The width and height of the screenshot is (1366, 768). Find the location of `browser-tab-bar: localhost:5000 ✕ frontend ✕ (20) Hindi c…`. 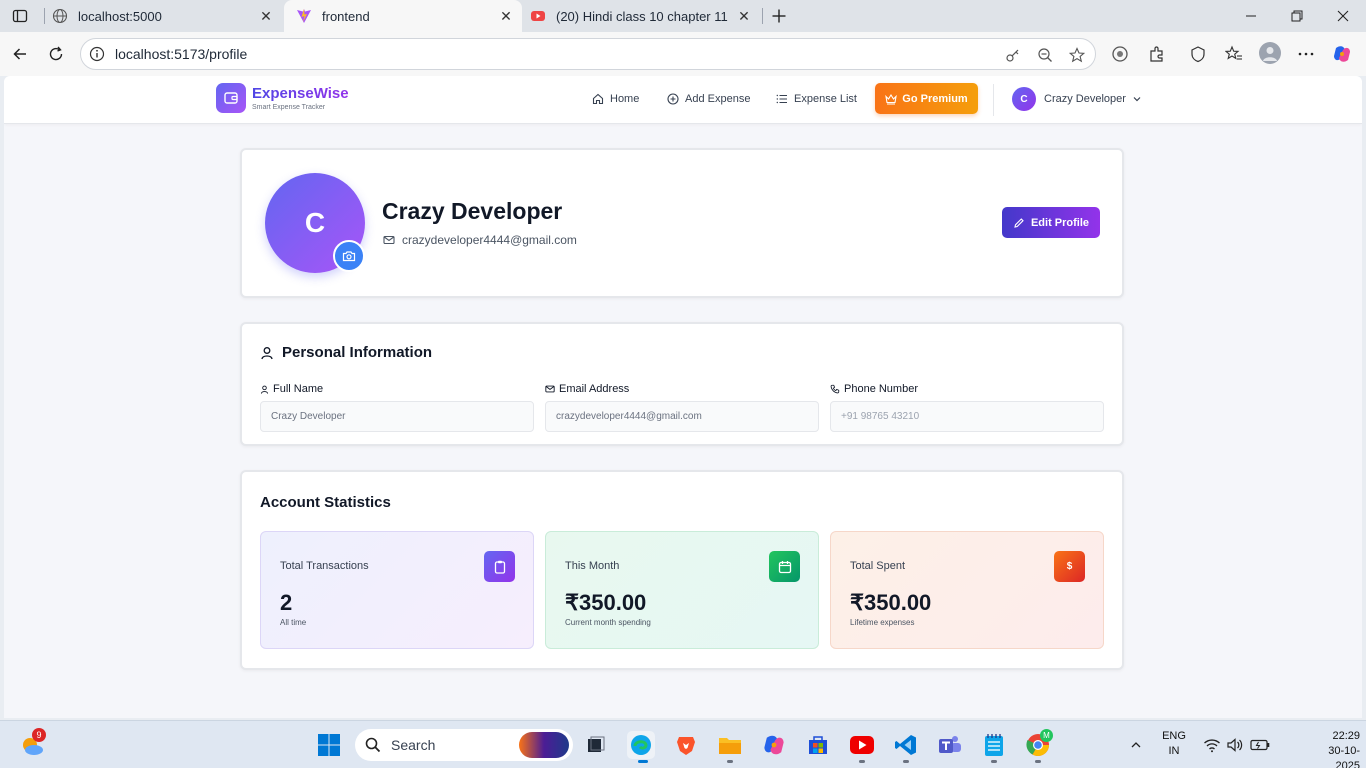

browser-tab-bar: localhost:5000 ✕ frontend ✕ (20) Hindi c… is located at coordinates (683, 16).